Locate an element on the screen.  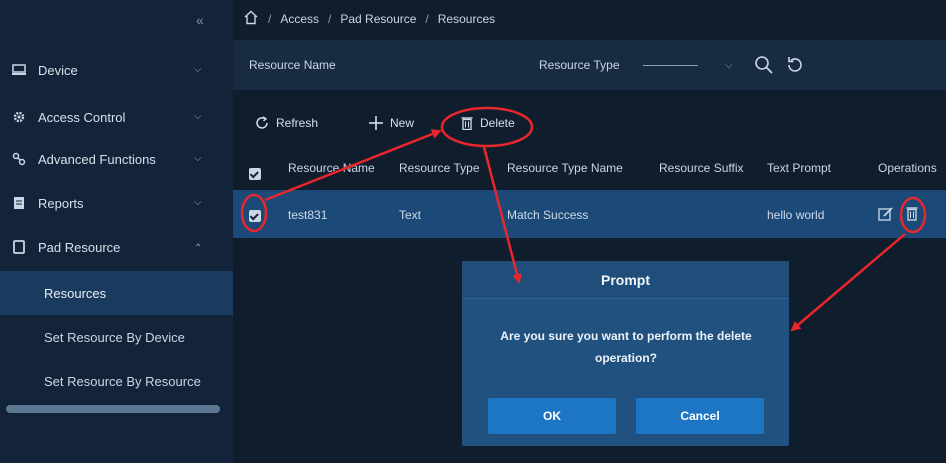
report-icon is located at coordinates (19, 203).